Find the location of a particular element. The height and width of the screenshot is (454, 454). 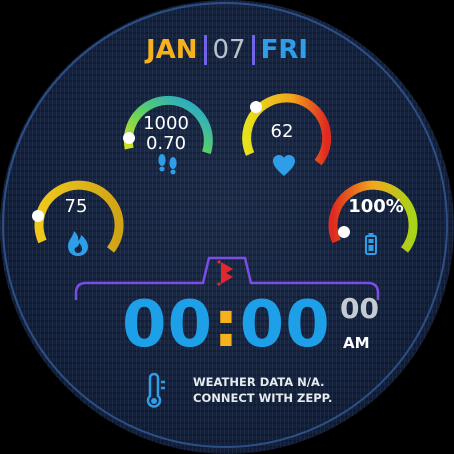

time-colon: : is located at coordinates (226, 325).